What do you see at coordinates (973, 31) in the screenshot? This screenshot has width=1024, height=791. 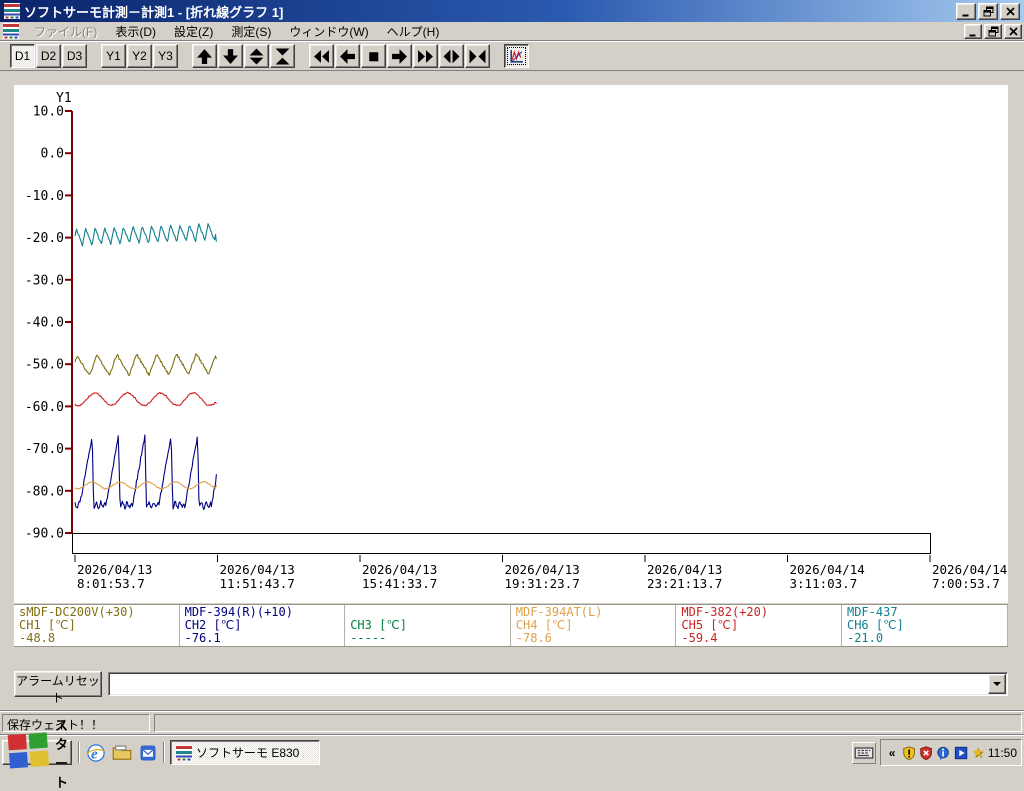 I see `document-minimize-button` at bounding box center [973, 31].